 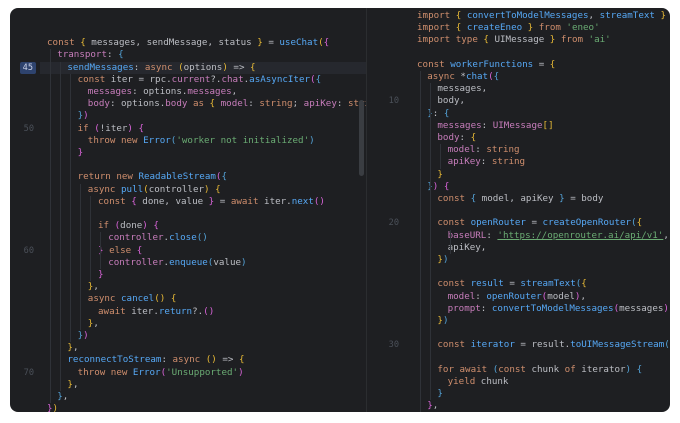 I want to click on code-line: baseURL: 'https://openrouter.ai/api/v1',, so click(x=558, y=236).